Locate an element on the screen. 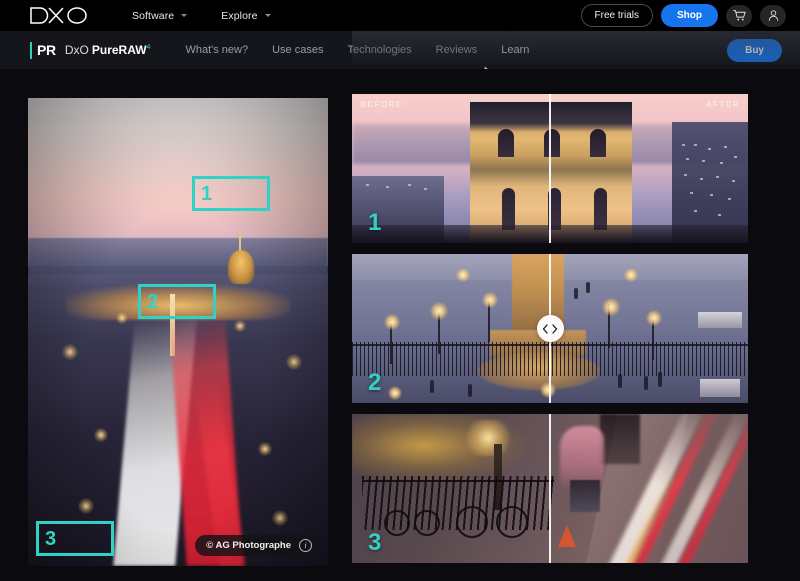 The image size is (800, 581). product-brand-prefix: DxO is located at coordinates (76, 50).